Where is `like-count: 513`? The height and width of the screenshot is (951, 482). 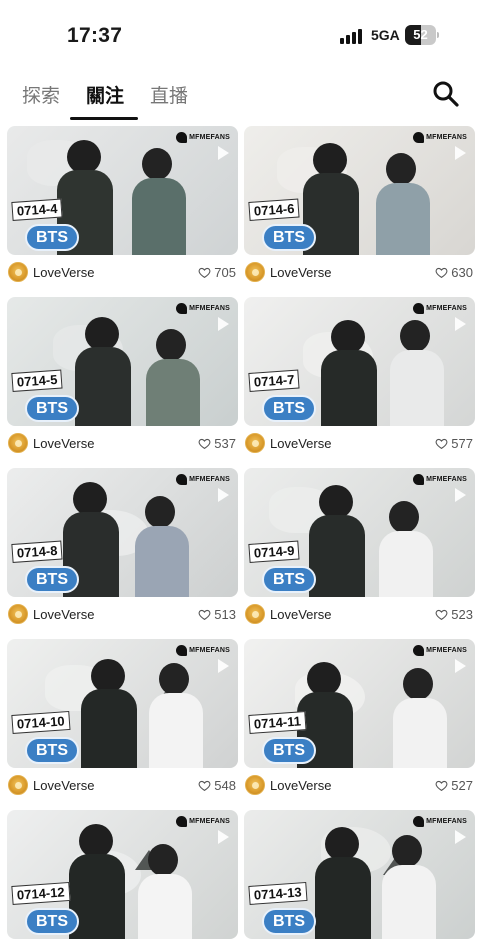 like-count: 513 is located at coordinates (217, 614).